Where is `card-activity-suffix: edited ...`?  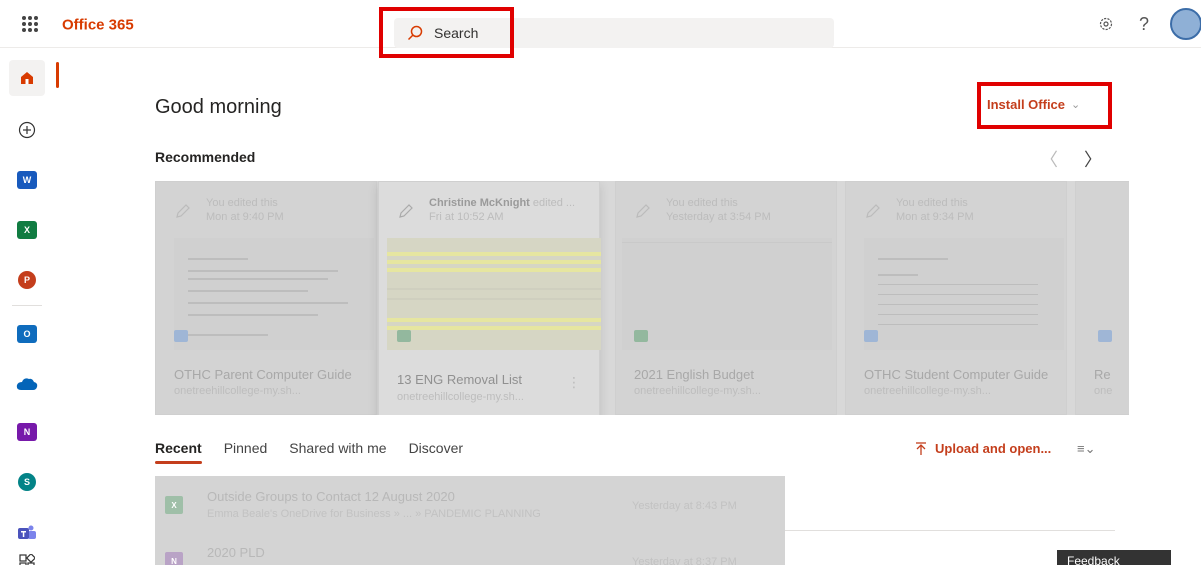
card-activity-suffix: edited ... is located at coordinates (552, 203).